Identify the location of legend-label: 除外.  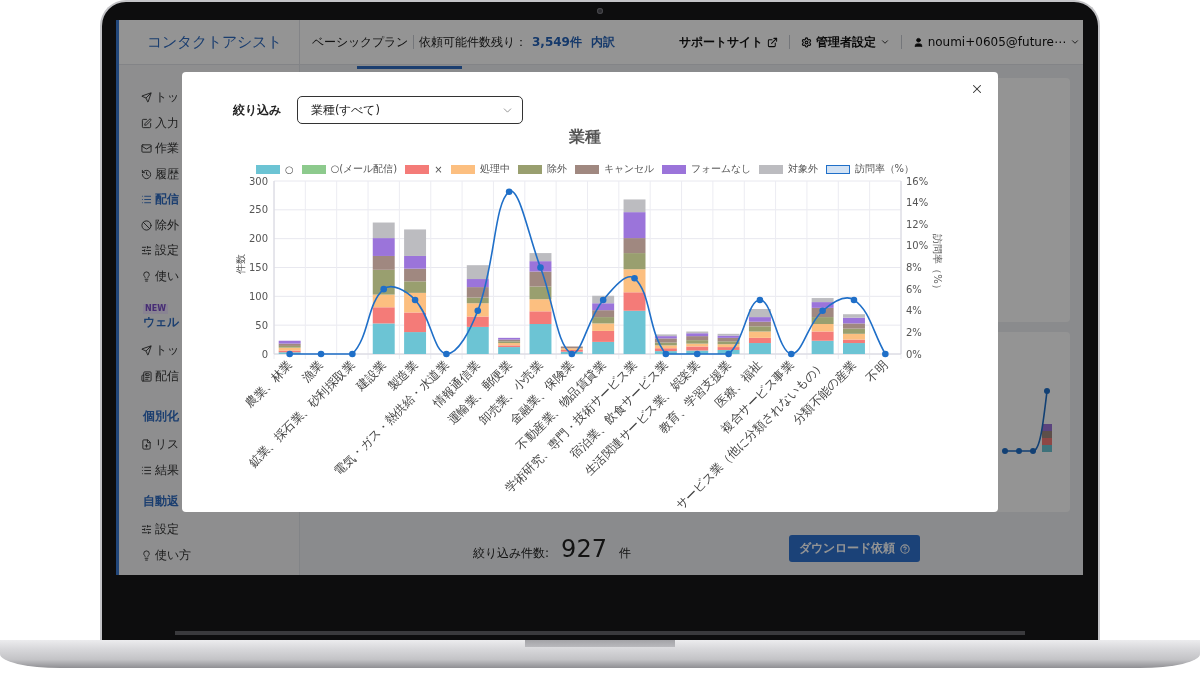
(556, 169).